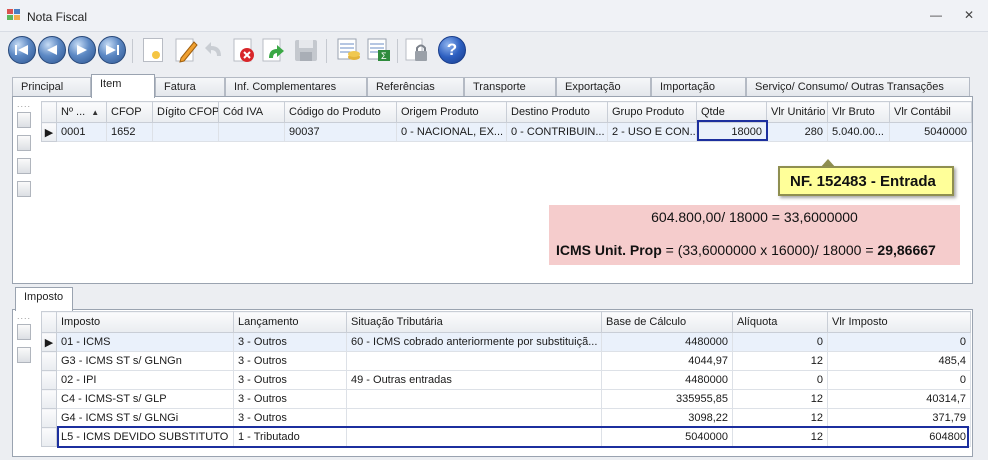  What do you see at coordinates (667, 418) in the screenshot?
I see `table-cell: 3098,22` at bounding box center [667, 418].